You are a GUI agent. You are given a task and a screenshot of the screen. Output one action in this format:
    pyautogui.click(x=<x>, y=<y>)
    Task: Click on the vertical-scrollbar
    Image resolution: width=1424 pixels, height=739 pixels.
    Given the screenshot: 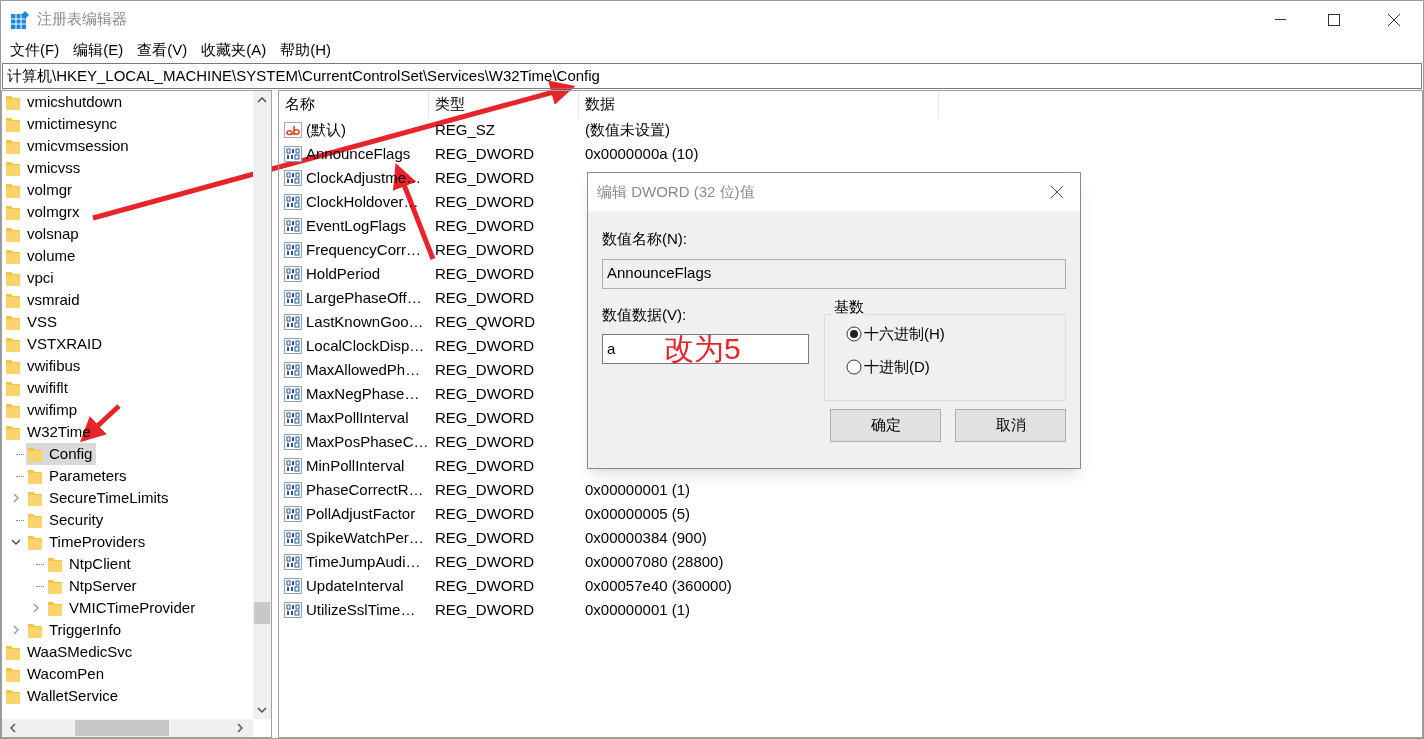 What is the action you would take?
    pyautogui.click(x=262, y=405)
    